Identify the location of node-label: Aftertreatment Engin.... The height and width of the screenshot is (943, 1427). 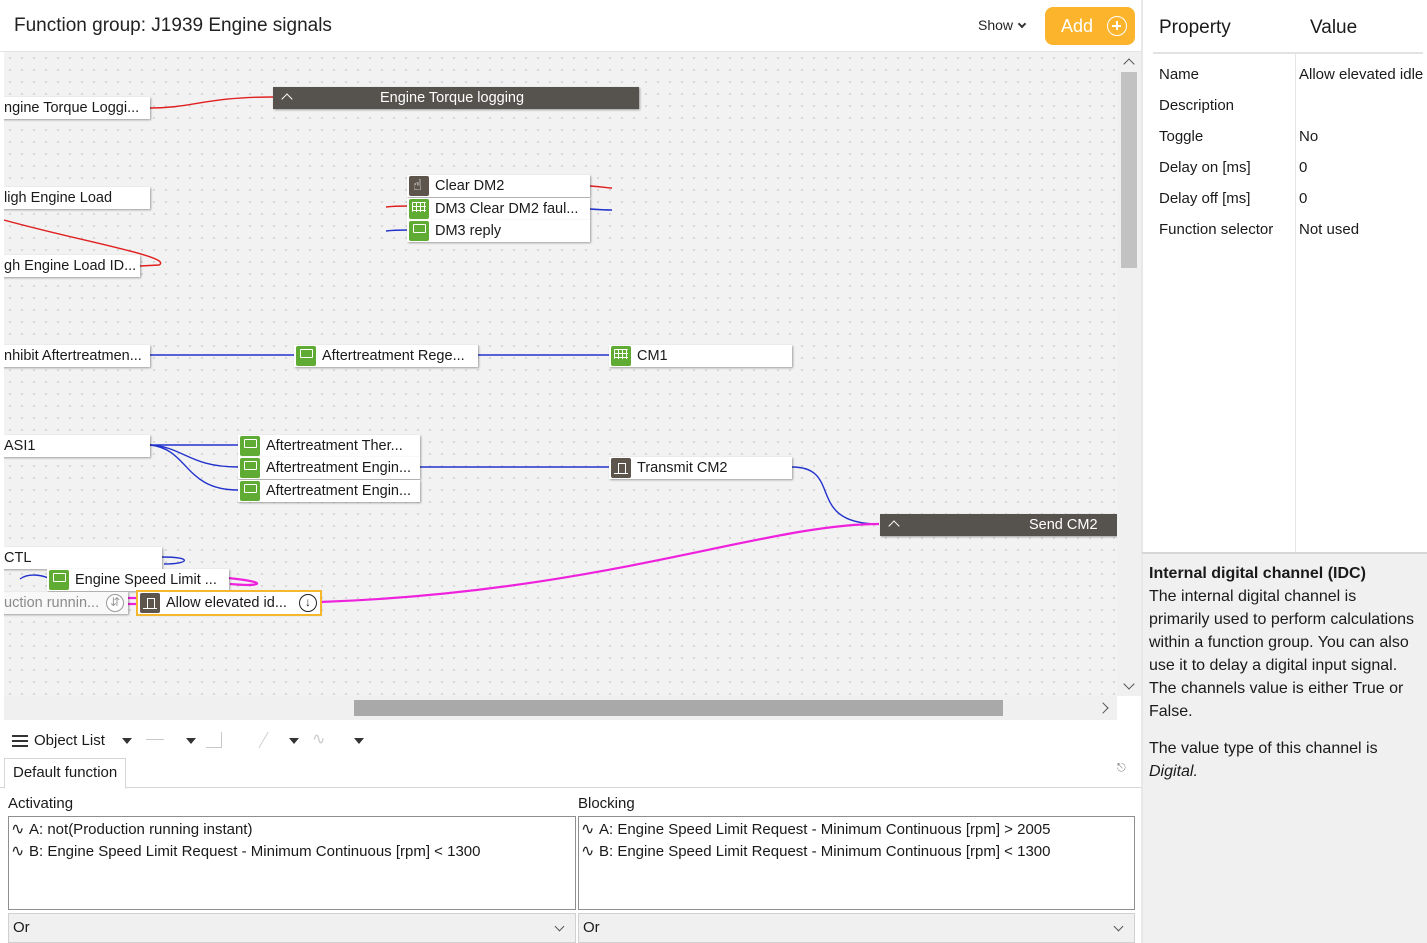
(339, 468).